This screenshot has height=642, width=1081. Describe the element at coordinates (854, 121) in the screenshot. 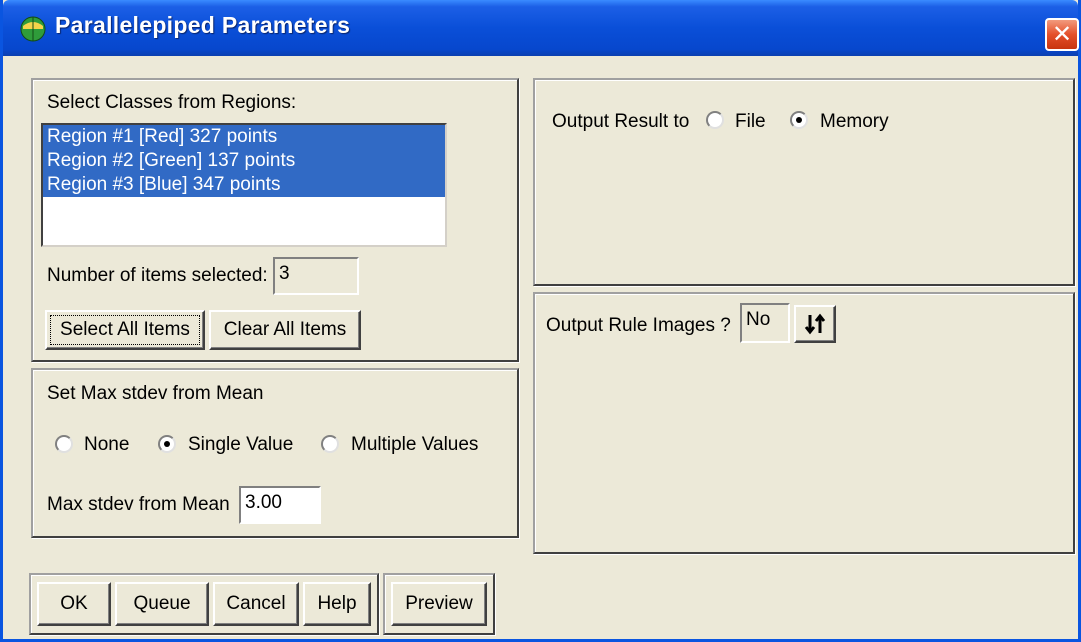

I see `radio-memory-label: Memory` at that location.